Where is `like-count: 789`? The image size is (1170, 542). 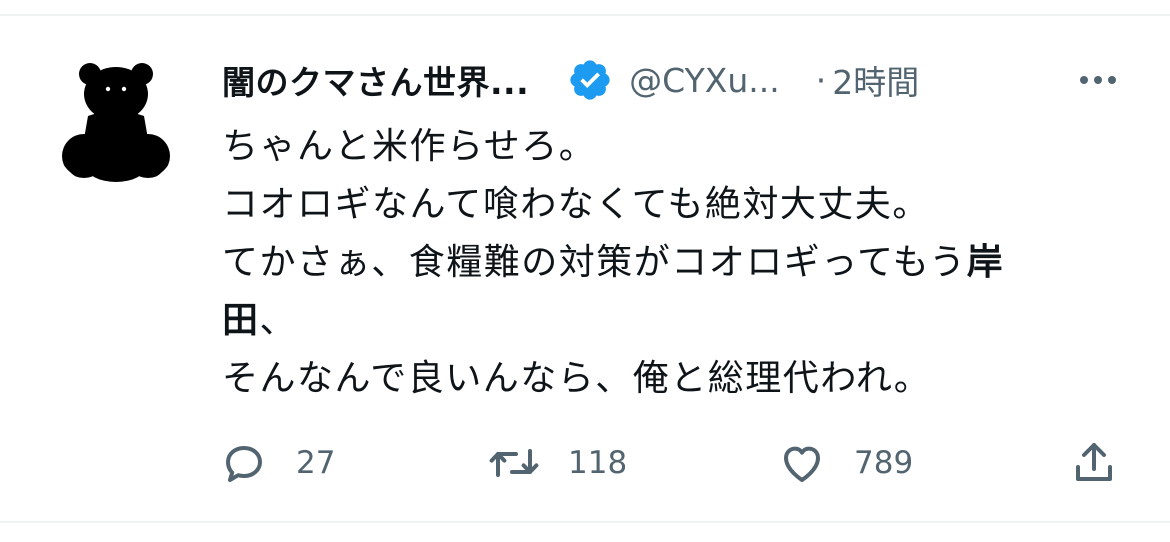 like-count: 789 is located at coordinates (884, 463).